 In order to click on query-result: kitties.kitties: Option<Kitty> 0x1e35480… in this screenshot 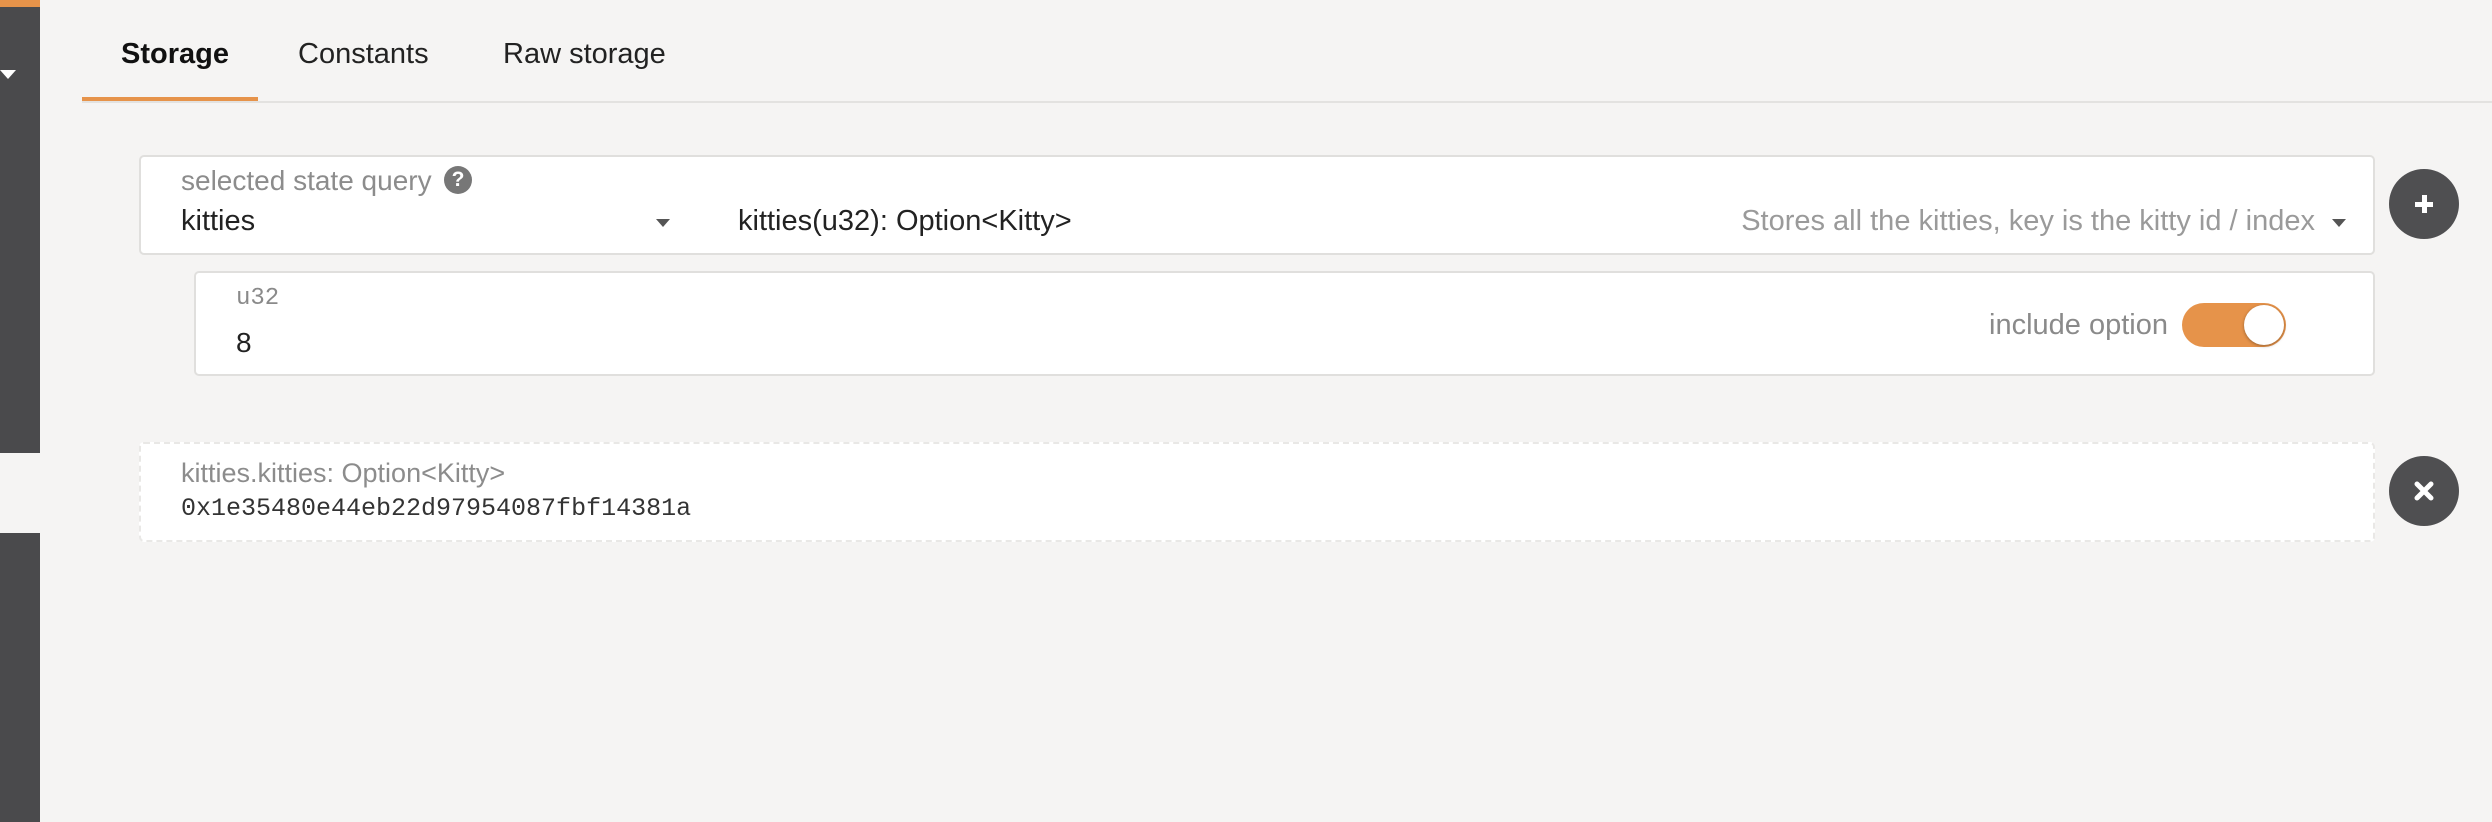, I will do `click(1257, 492)`.